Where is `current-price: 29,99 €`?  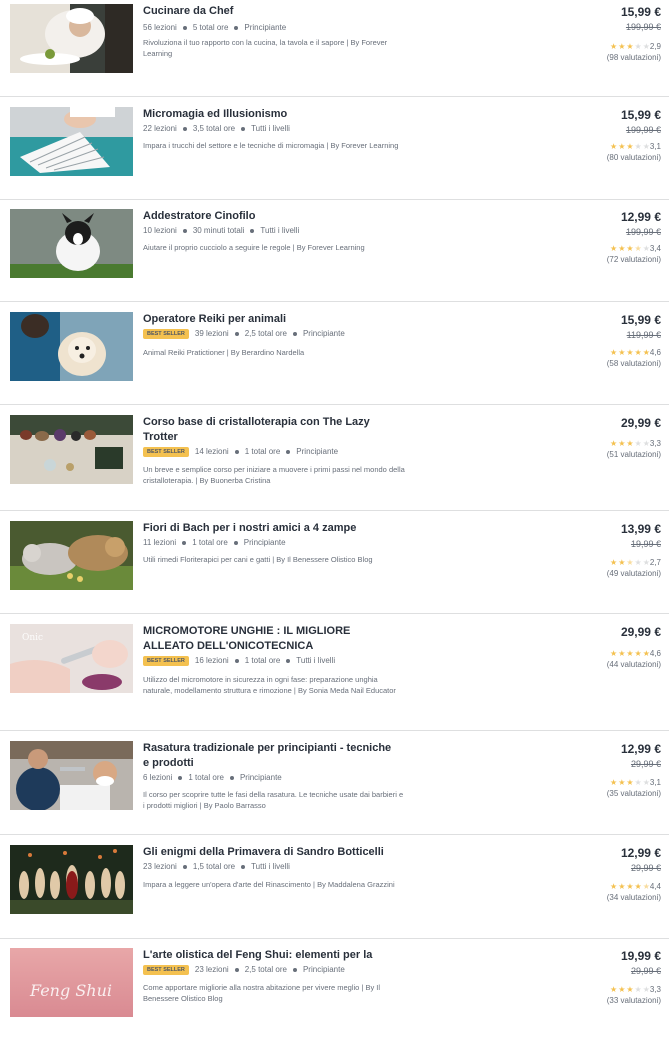
current-price: 29,99 € is located at coordinates (640, 423).